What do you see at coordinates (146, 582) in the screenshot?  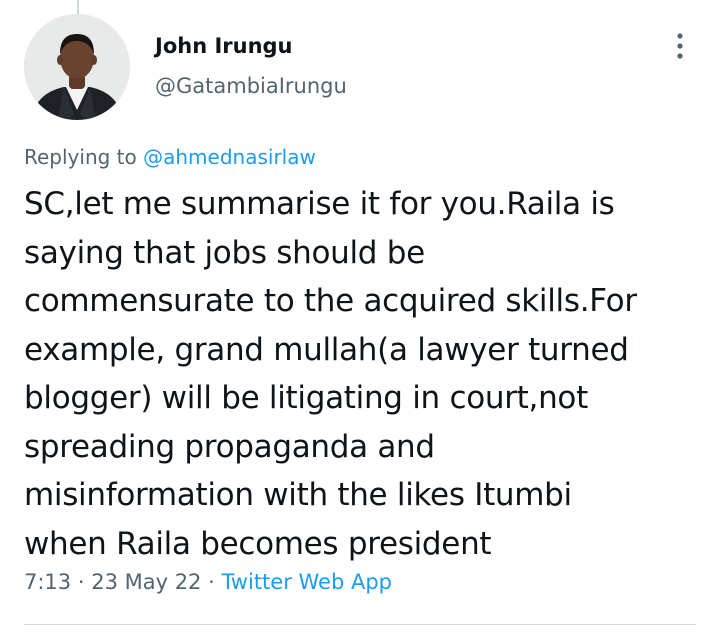 I see `tweet-date: 23 May 22` at bounding box center [146, 582].